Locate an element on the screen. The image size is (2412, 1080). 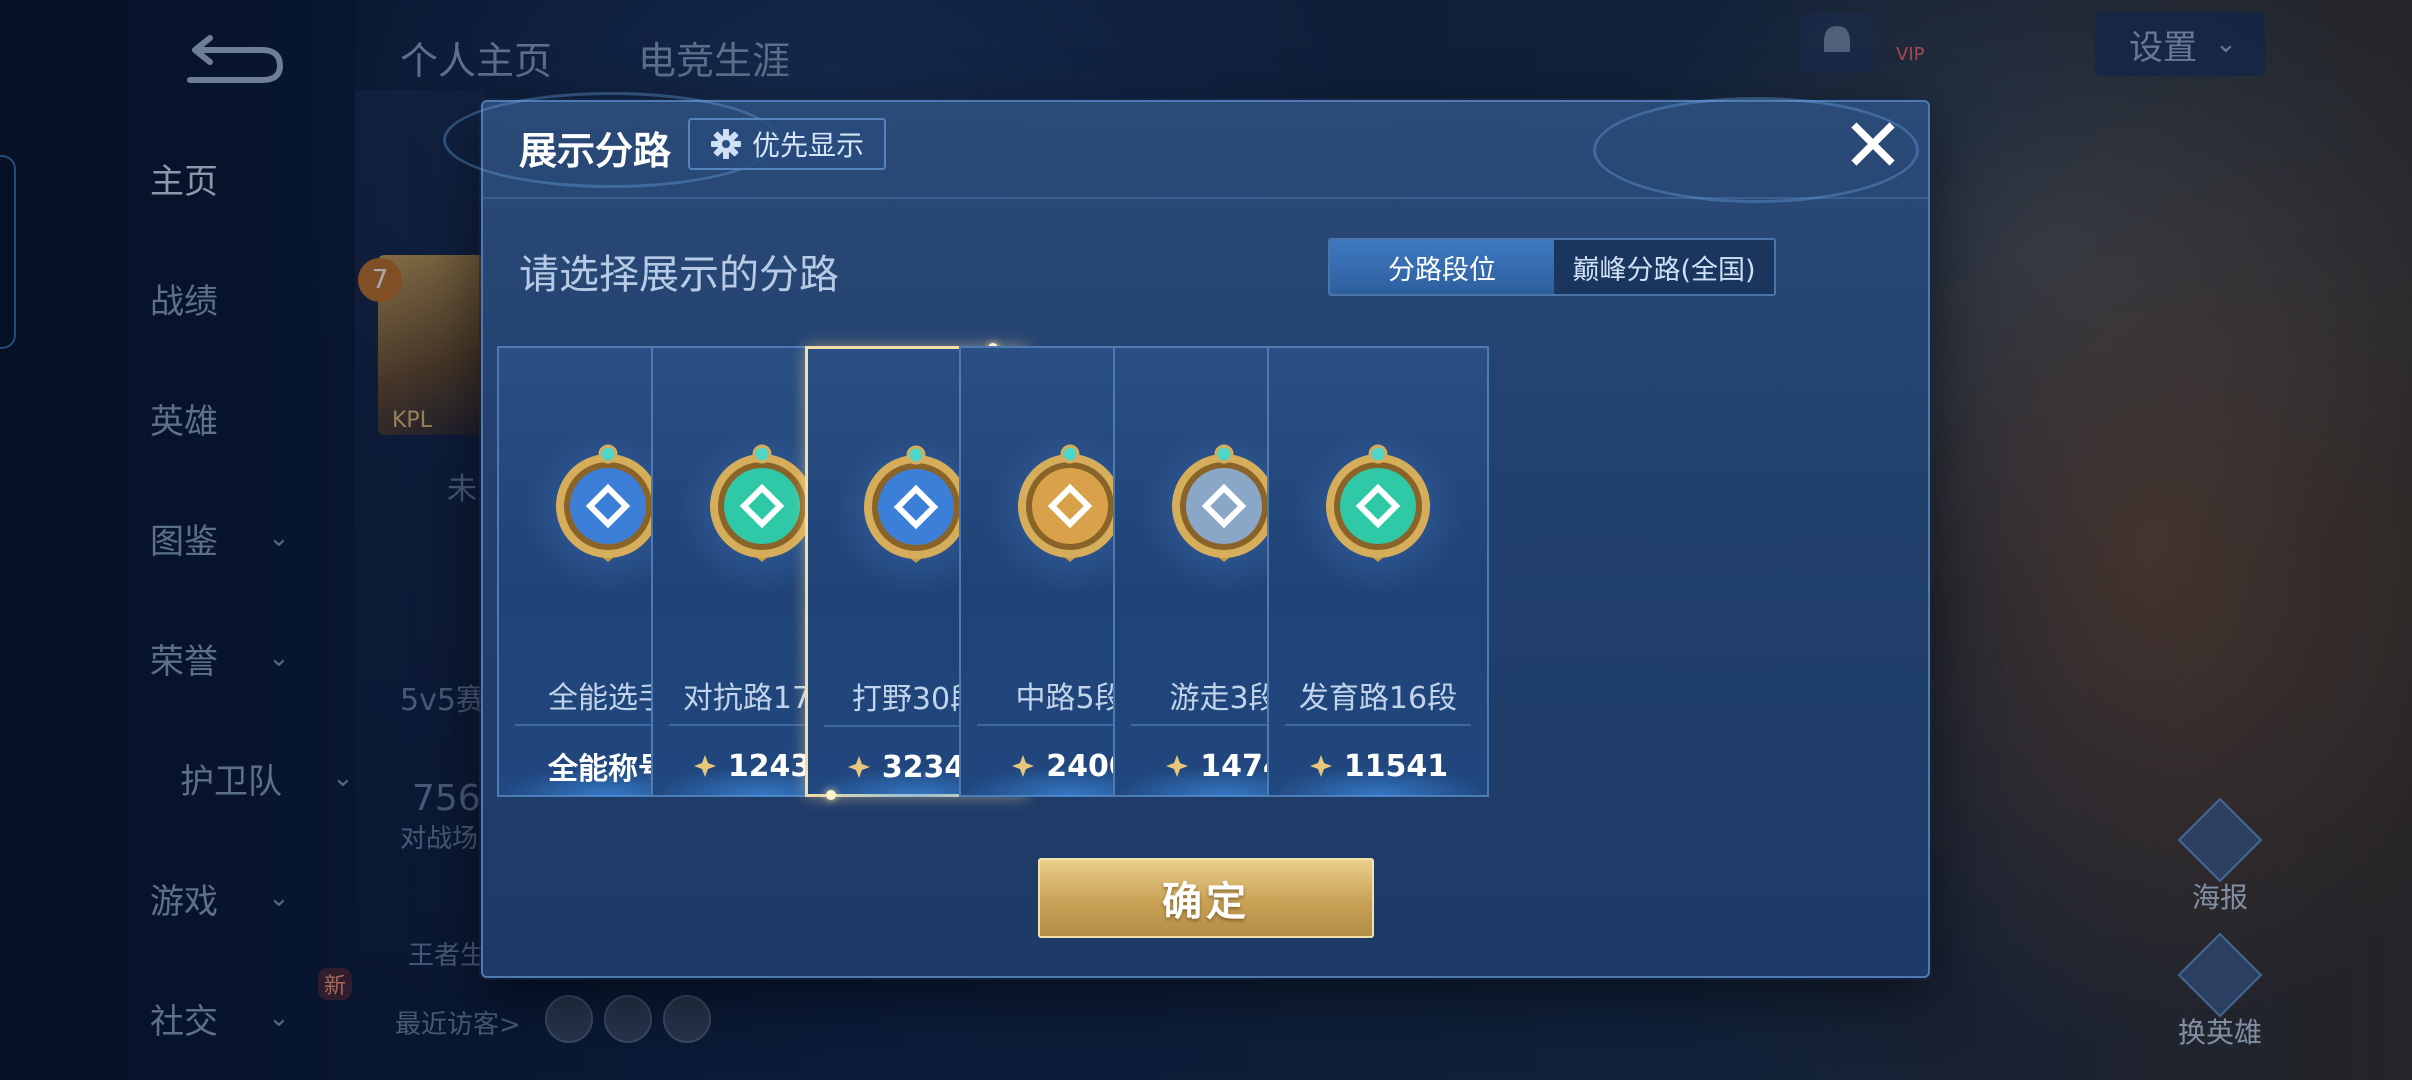
confirm-button: 确定 is located at coordinates (1206, 898).